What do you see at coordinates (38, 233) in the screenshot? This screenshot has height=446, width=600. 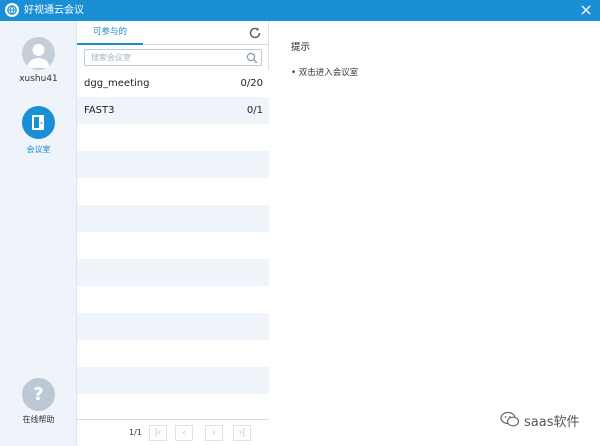 I see `left-sidebar: xushu41 会议室 ? 在线帮助` at bounding box center [38, 233].